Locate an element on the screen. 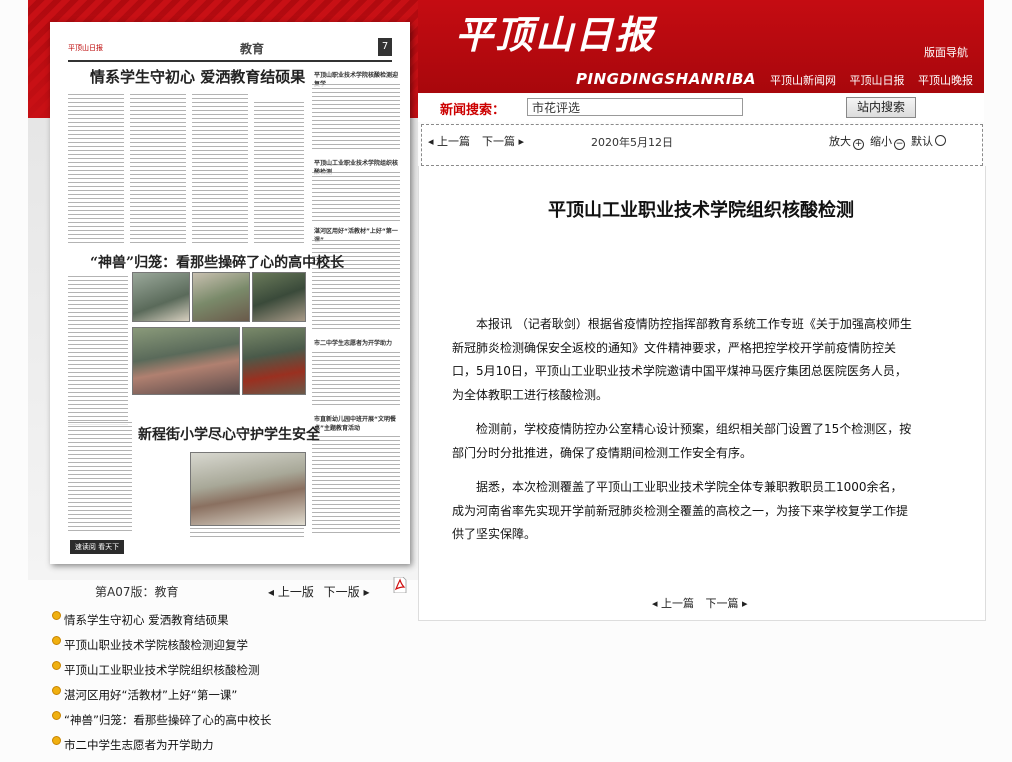 The height and width of the screenshot is (762, 1012). list-item: 平顶山职业技术学院核酸检测迎复学 is located at coordinates (232, 649).